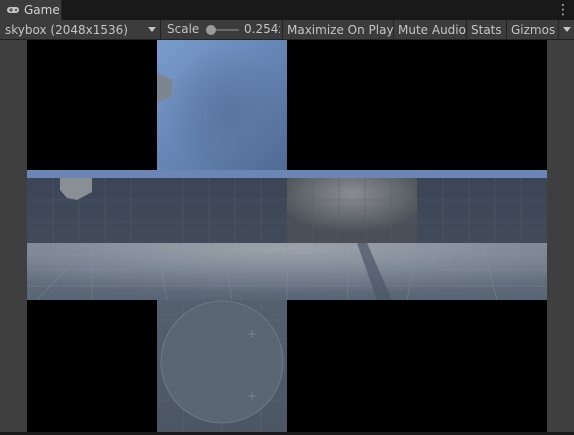 This screenshot has height=435, width=574. I want to click on more-options-icon: ⋮, so click(563, 10).